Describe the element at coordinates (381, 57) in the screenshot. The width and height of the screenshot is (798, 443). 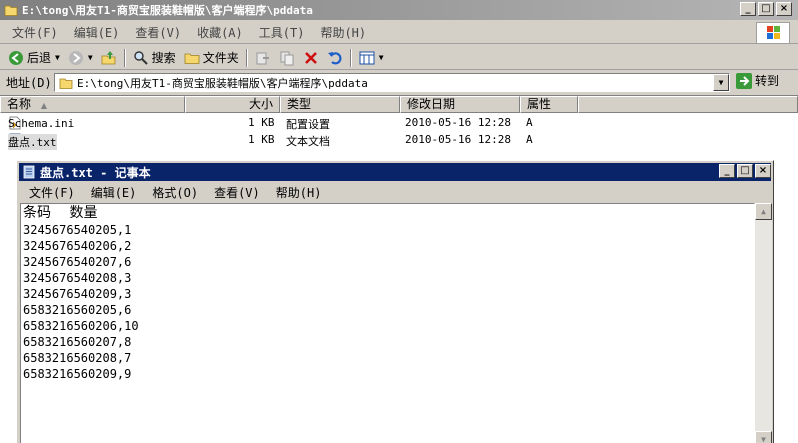
I see `views-dropdown-icon: ▼` at that location.